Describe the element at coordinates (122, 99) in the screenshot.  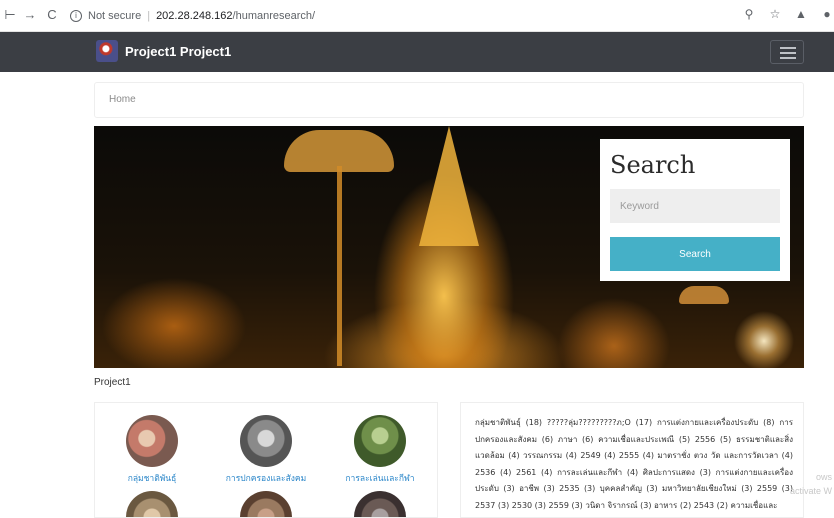
I see `breadcrumb-home: Home` at that location.